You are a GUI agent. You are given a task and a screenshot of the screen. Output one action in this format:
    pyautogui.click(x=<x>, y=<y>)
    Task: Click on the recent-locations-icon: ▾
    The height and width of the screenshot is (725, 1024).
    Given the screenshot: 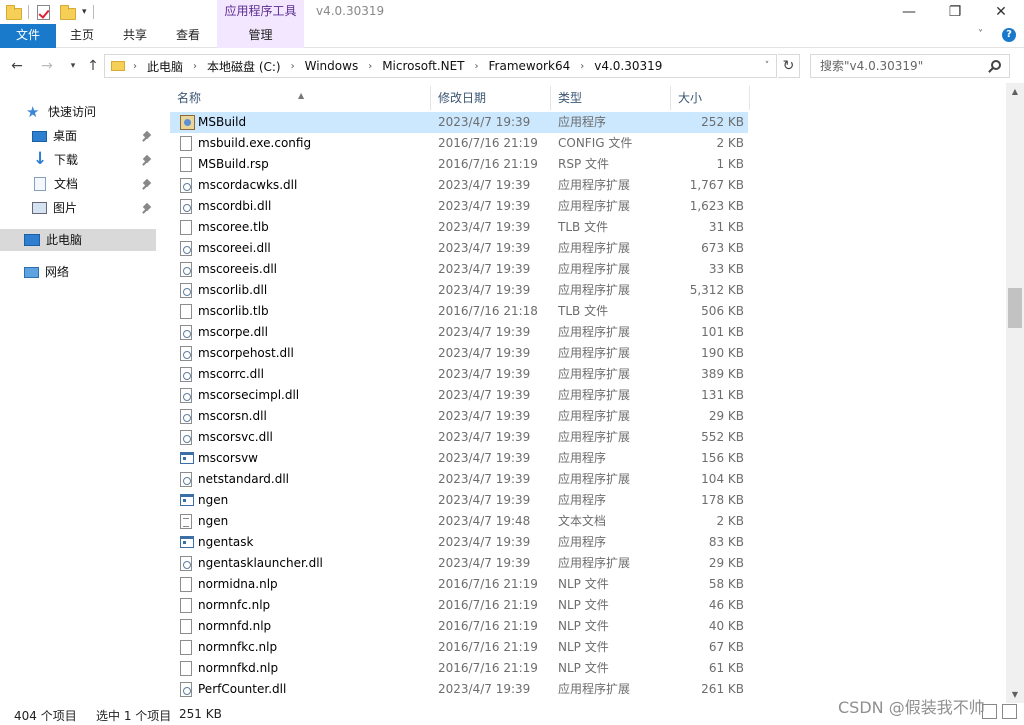 What is the action you would take?
    pyautogui.click(x=73, y=66)
    